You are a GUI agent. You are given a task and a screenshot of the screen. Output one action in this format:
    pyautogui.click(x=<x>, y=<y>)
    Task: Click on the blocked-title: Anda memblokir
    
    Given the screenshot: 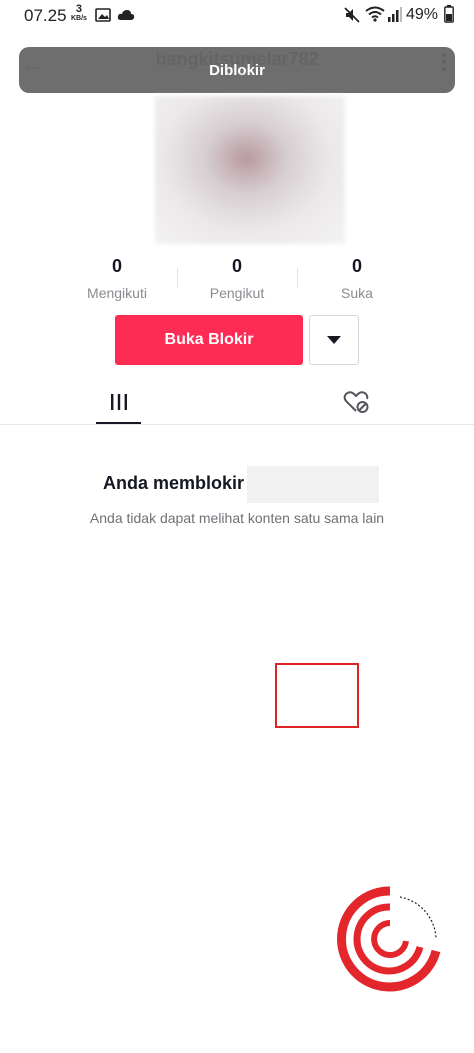 What is the action you would take?
    pyautogui.click(x=174, y=483)
    